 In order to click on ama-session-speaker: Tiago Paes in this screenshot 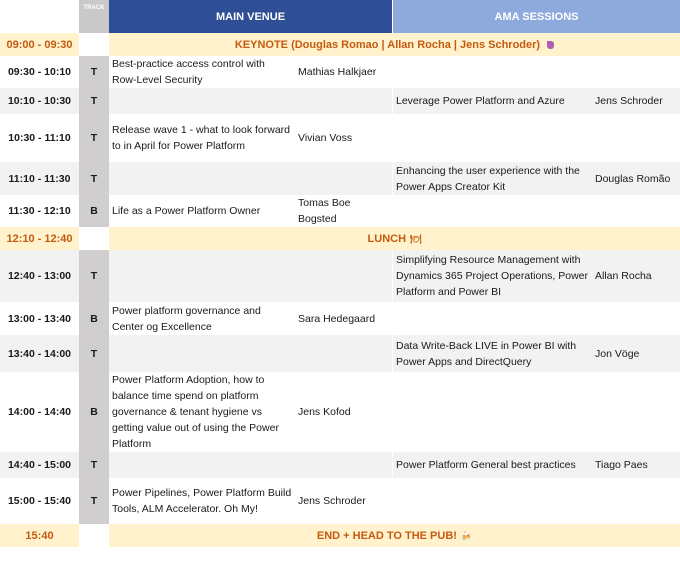, I will do `click(636, 465)`.